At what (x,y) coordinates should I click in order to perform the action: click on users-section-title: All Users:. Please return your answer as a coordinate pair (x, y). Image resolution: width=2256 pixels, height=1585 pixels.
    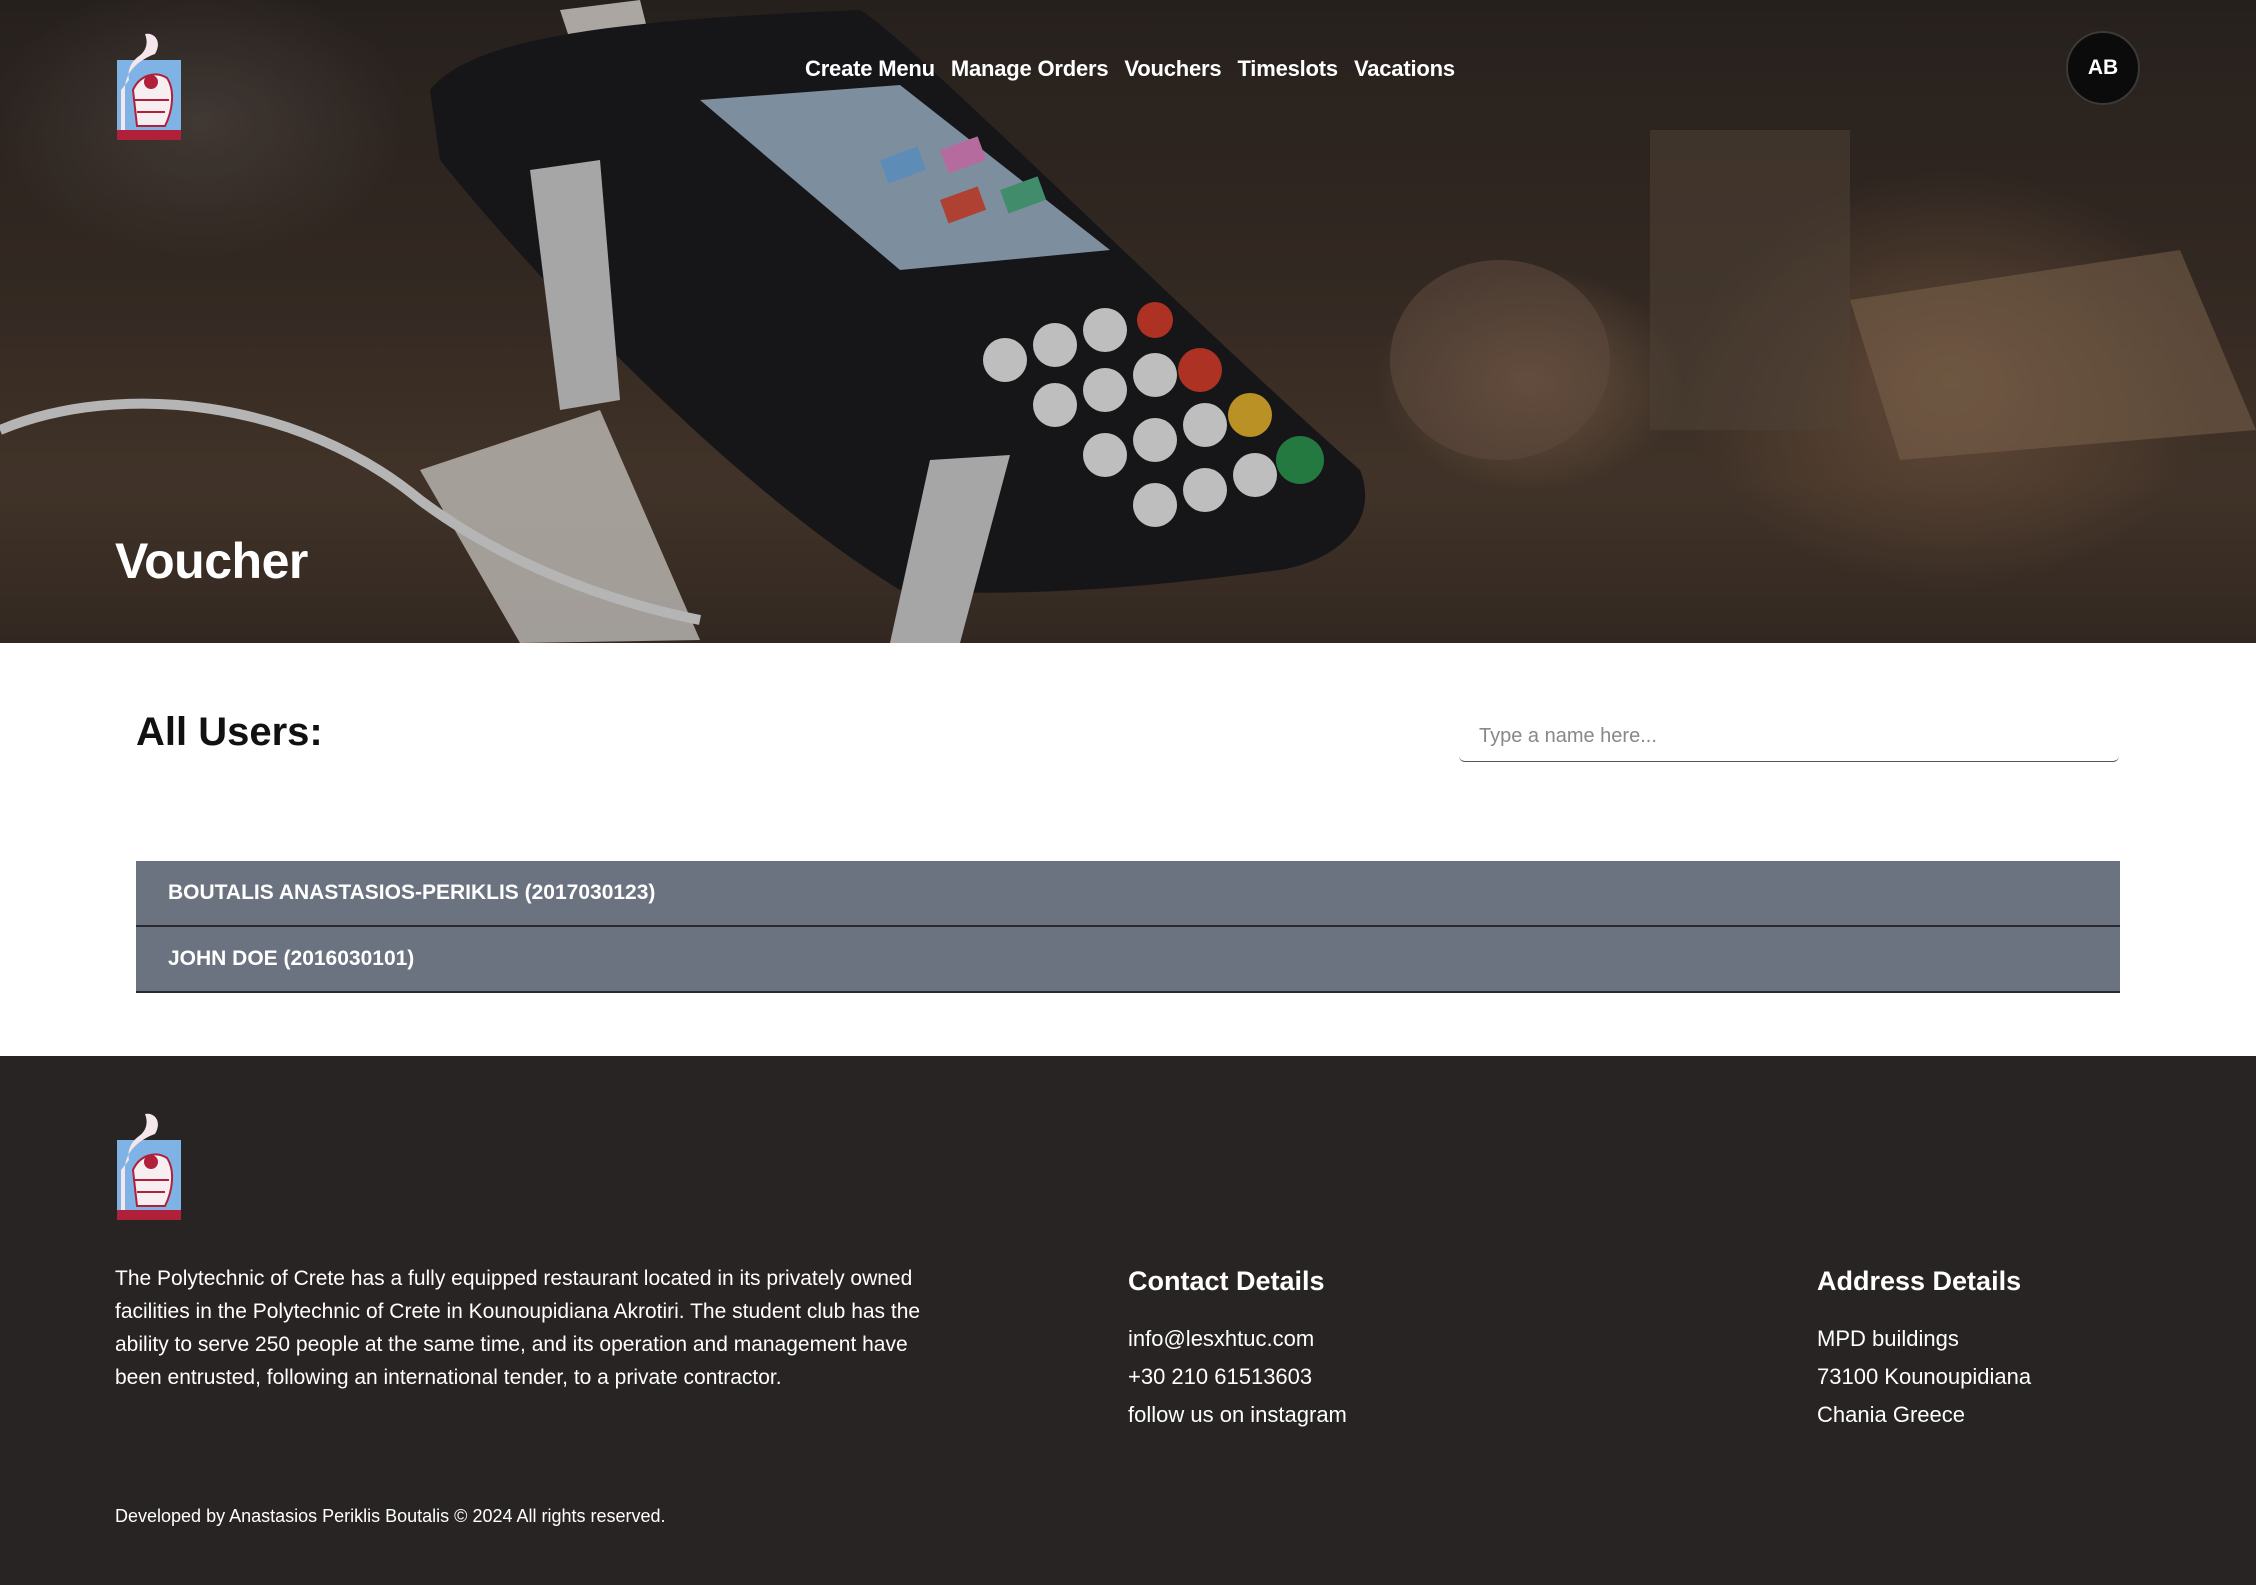
    Looking at the image, I should click on (229, 732).